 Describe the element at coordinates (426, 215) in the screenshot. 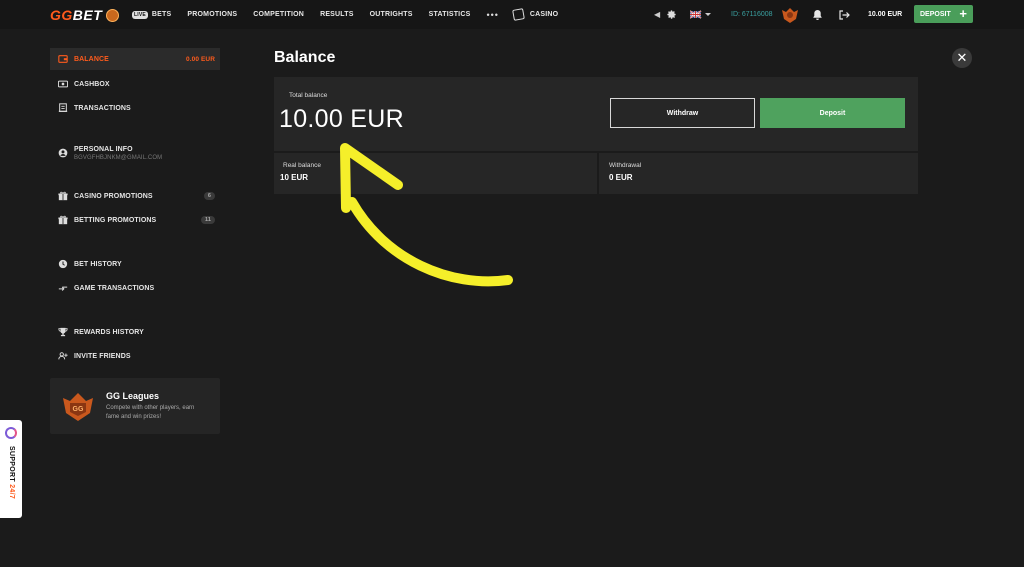

I see `annotation-arrow-icon` at that location.